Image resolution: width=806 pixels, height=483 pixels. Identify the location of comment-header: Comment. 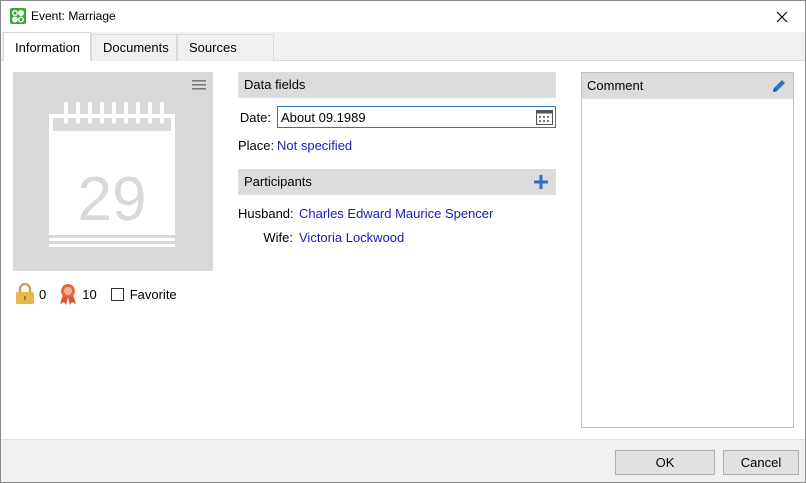
(687, 86).